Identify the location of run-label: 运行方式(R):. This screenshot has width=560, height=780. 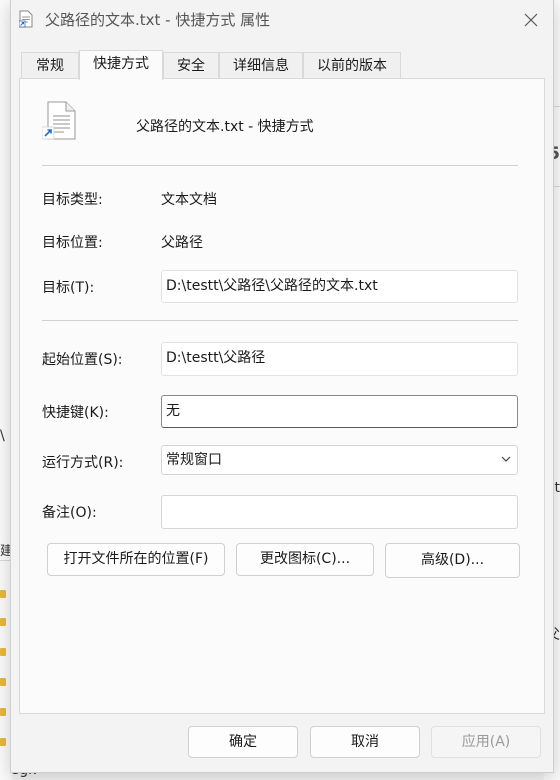
(83, 463).